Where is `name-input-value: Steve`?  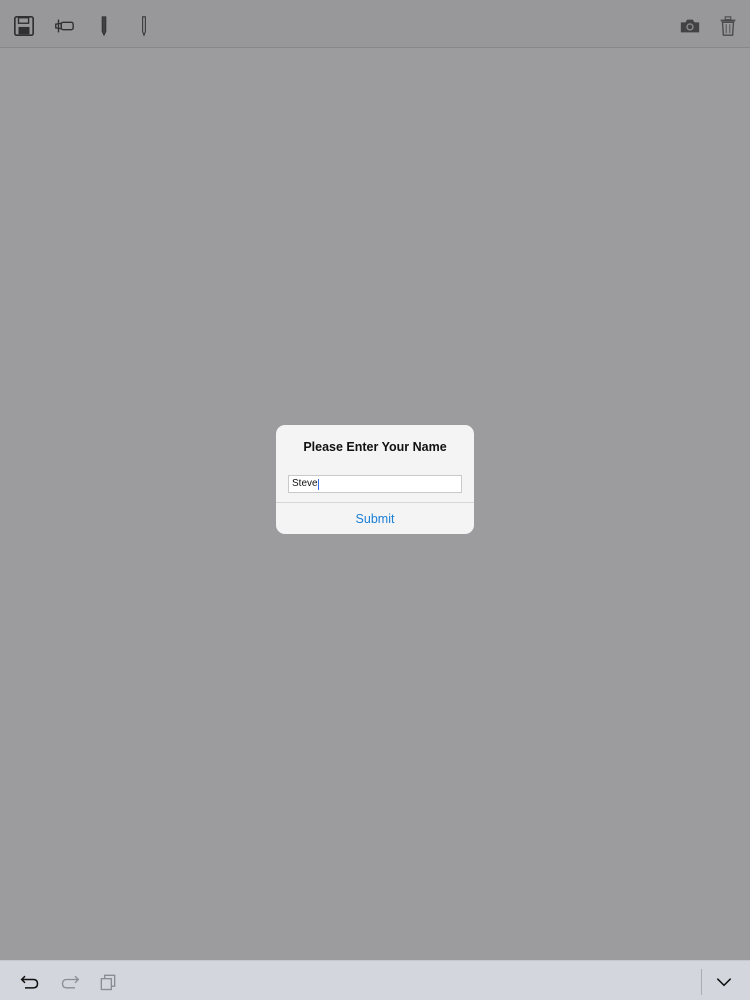
name-input-value: Steve is located at coordinates (305, 483).